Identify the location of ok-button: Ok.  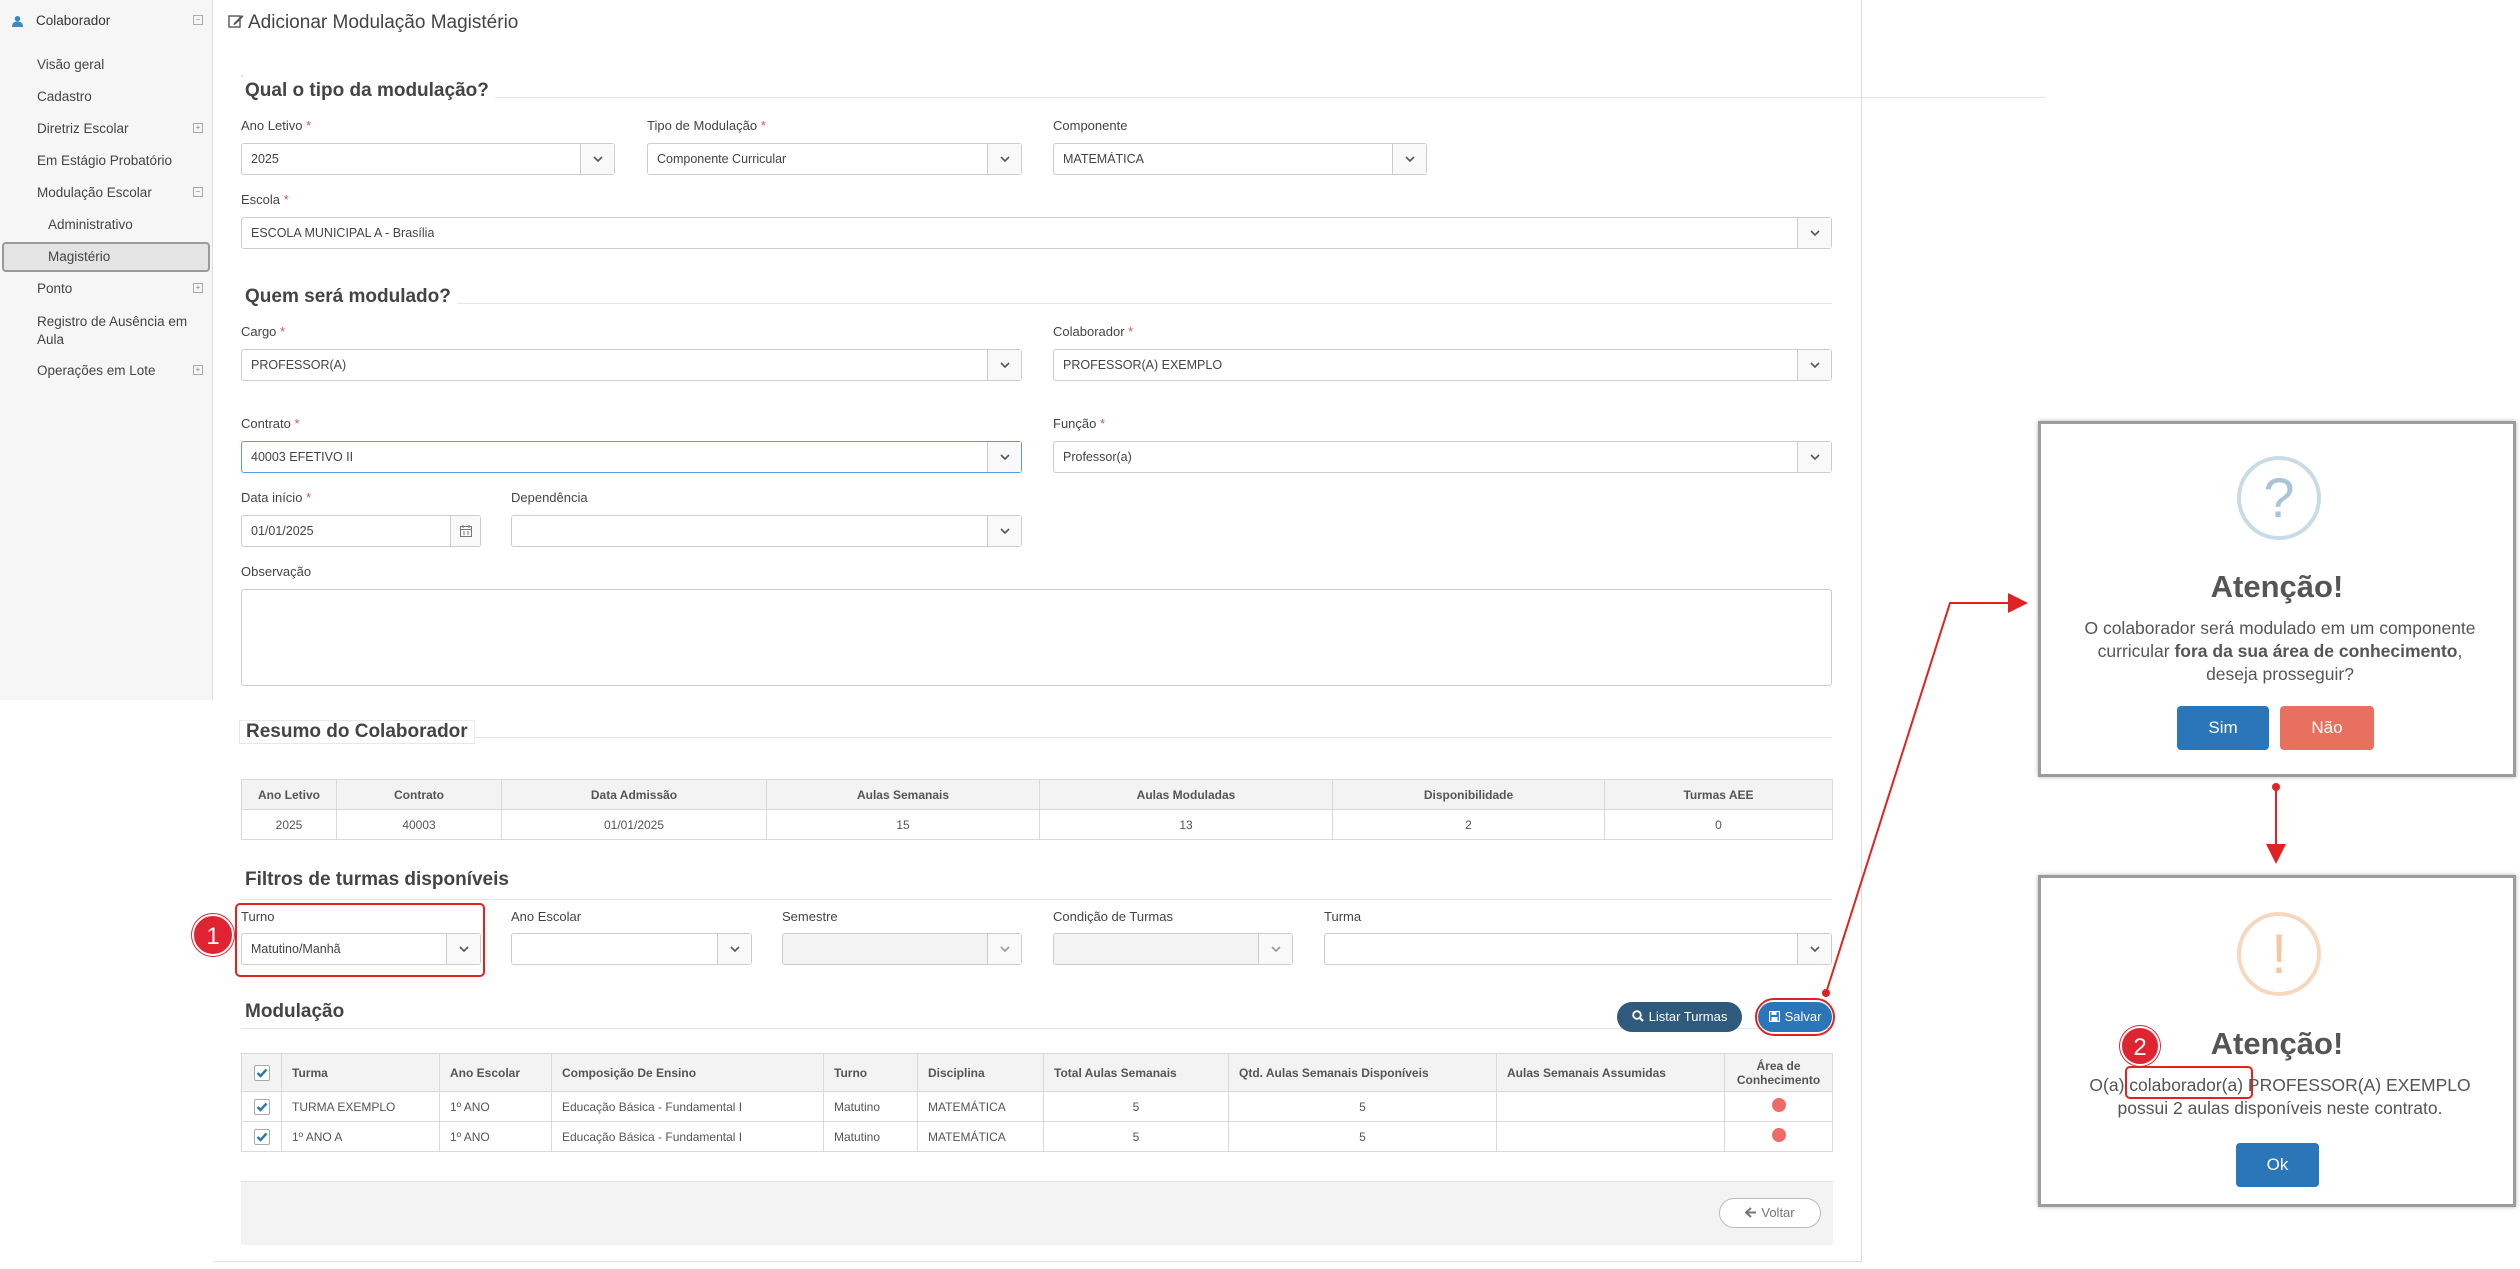
(2277, 1165).